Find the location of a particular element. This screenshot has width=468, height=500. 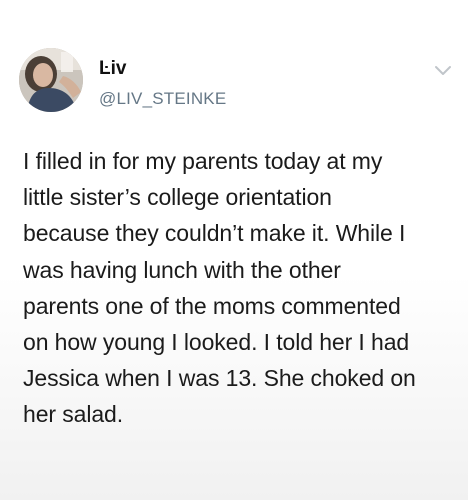

display-name: Ŀiv is located at coordinates (162, 69).